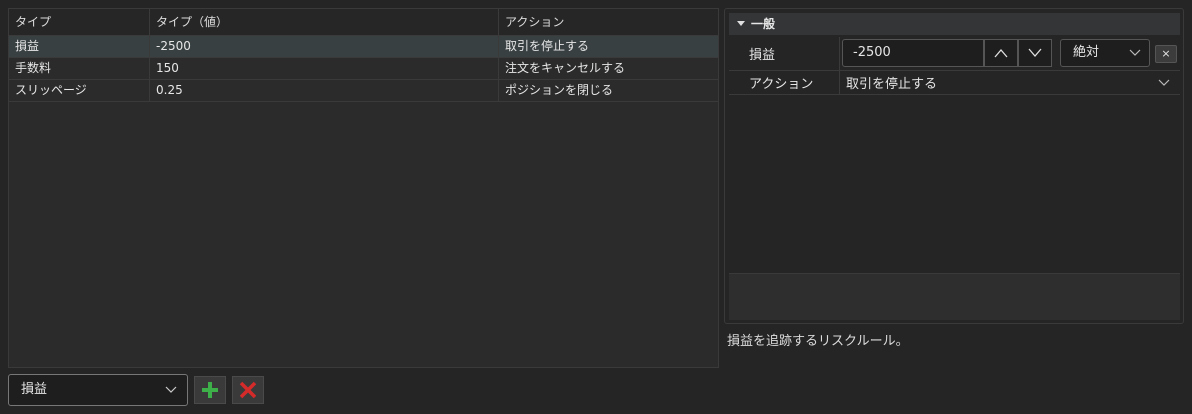 The width and height of the screenshot is (1192, 414). Describe the element at coordinates (781, 84) in the screenshot. I see `property-label-action: アクション` at that location.